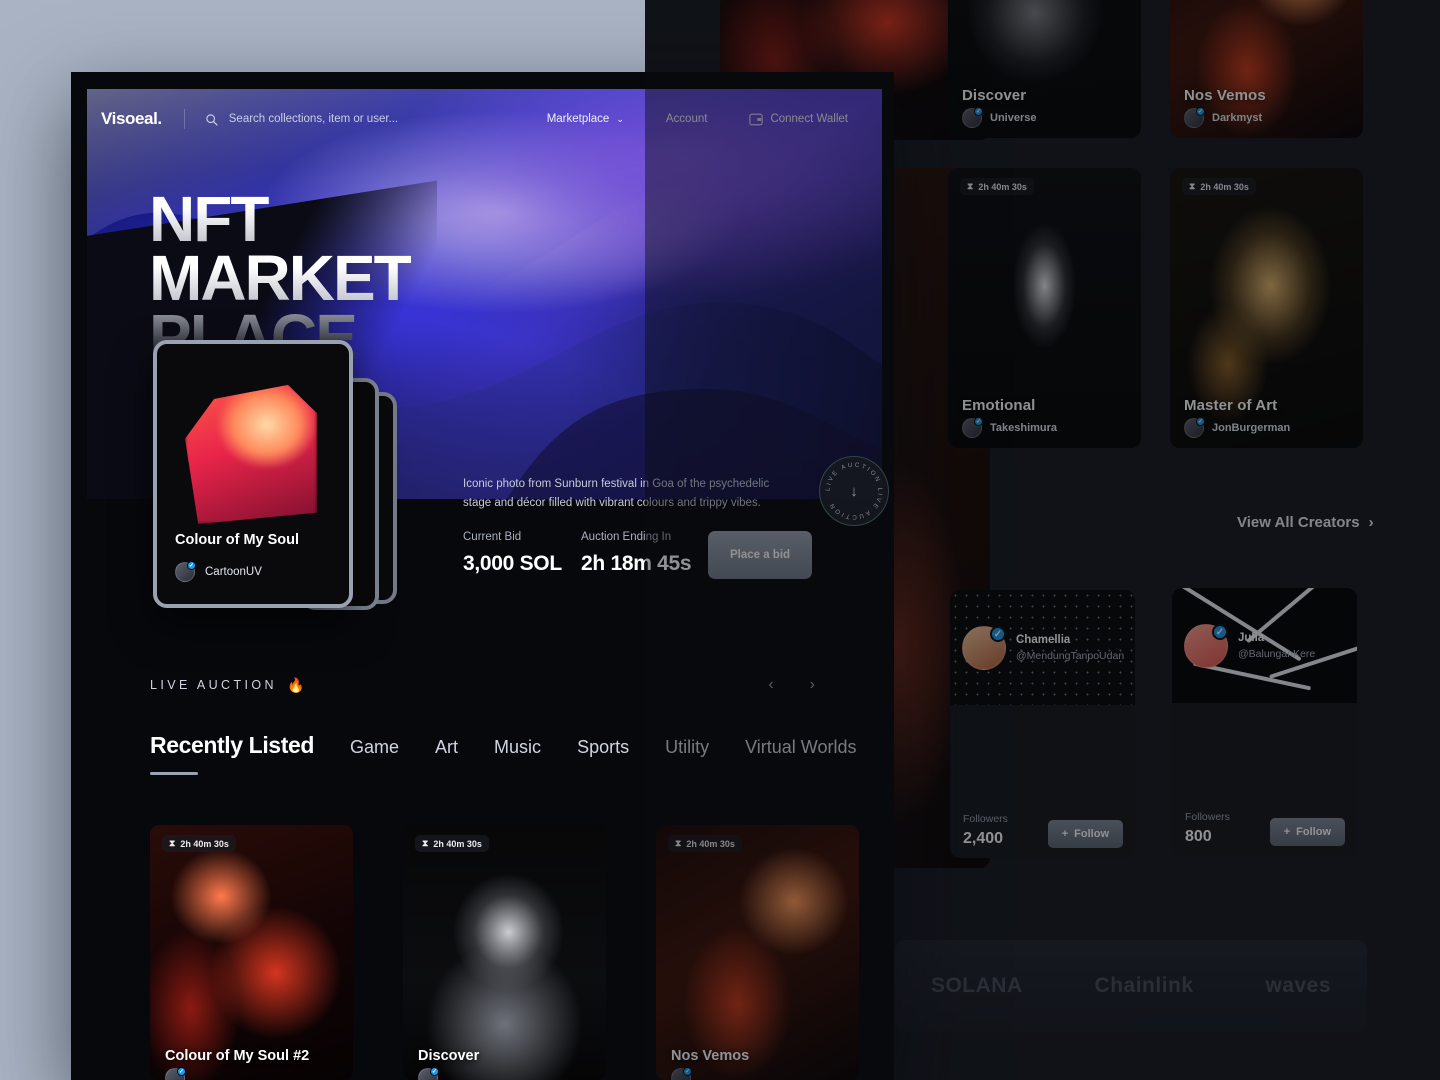  I want to click on followers-label: Followers, so click(1207, 817).